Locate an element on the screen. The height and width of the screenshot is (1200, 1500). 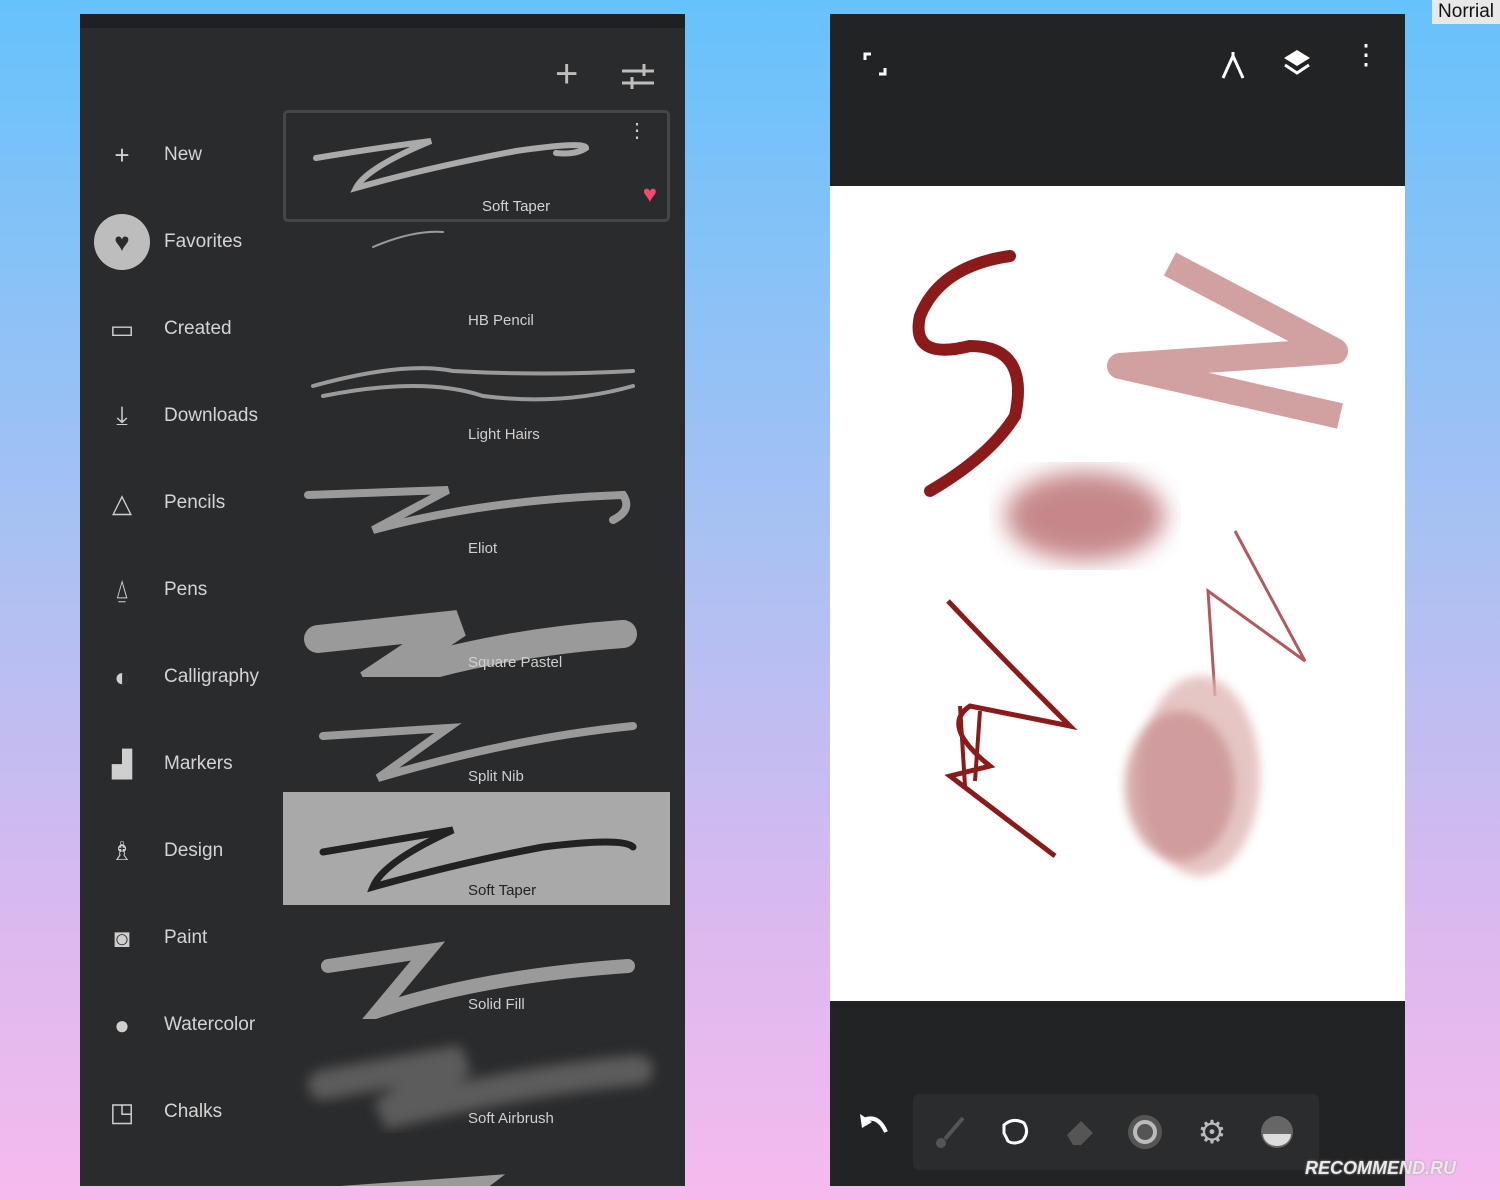
brush-item: Eliot is located at coordinates (476, 506).